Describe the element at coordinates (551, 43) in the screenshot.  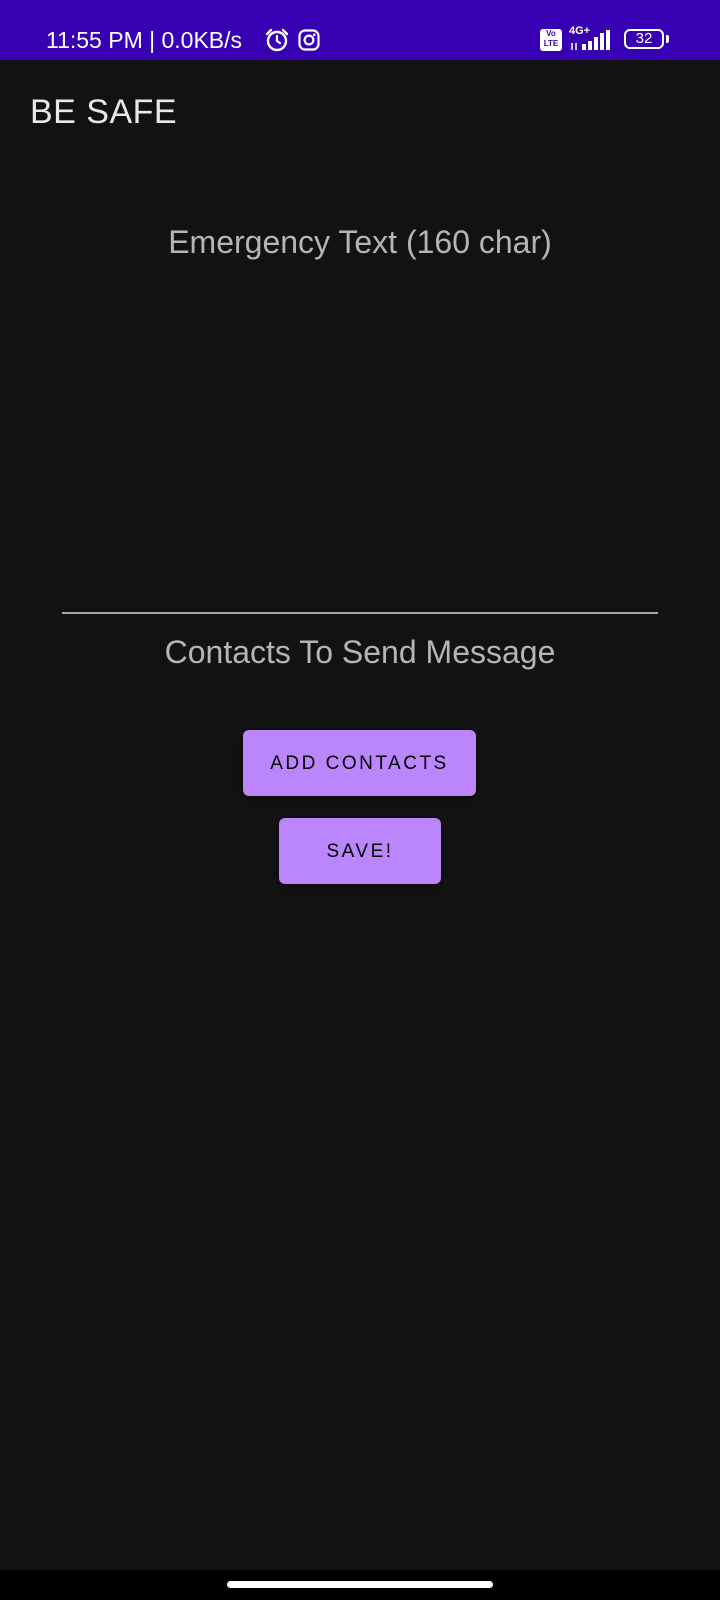
I see `volte-bottom-text: LTE` at that location.